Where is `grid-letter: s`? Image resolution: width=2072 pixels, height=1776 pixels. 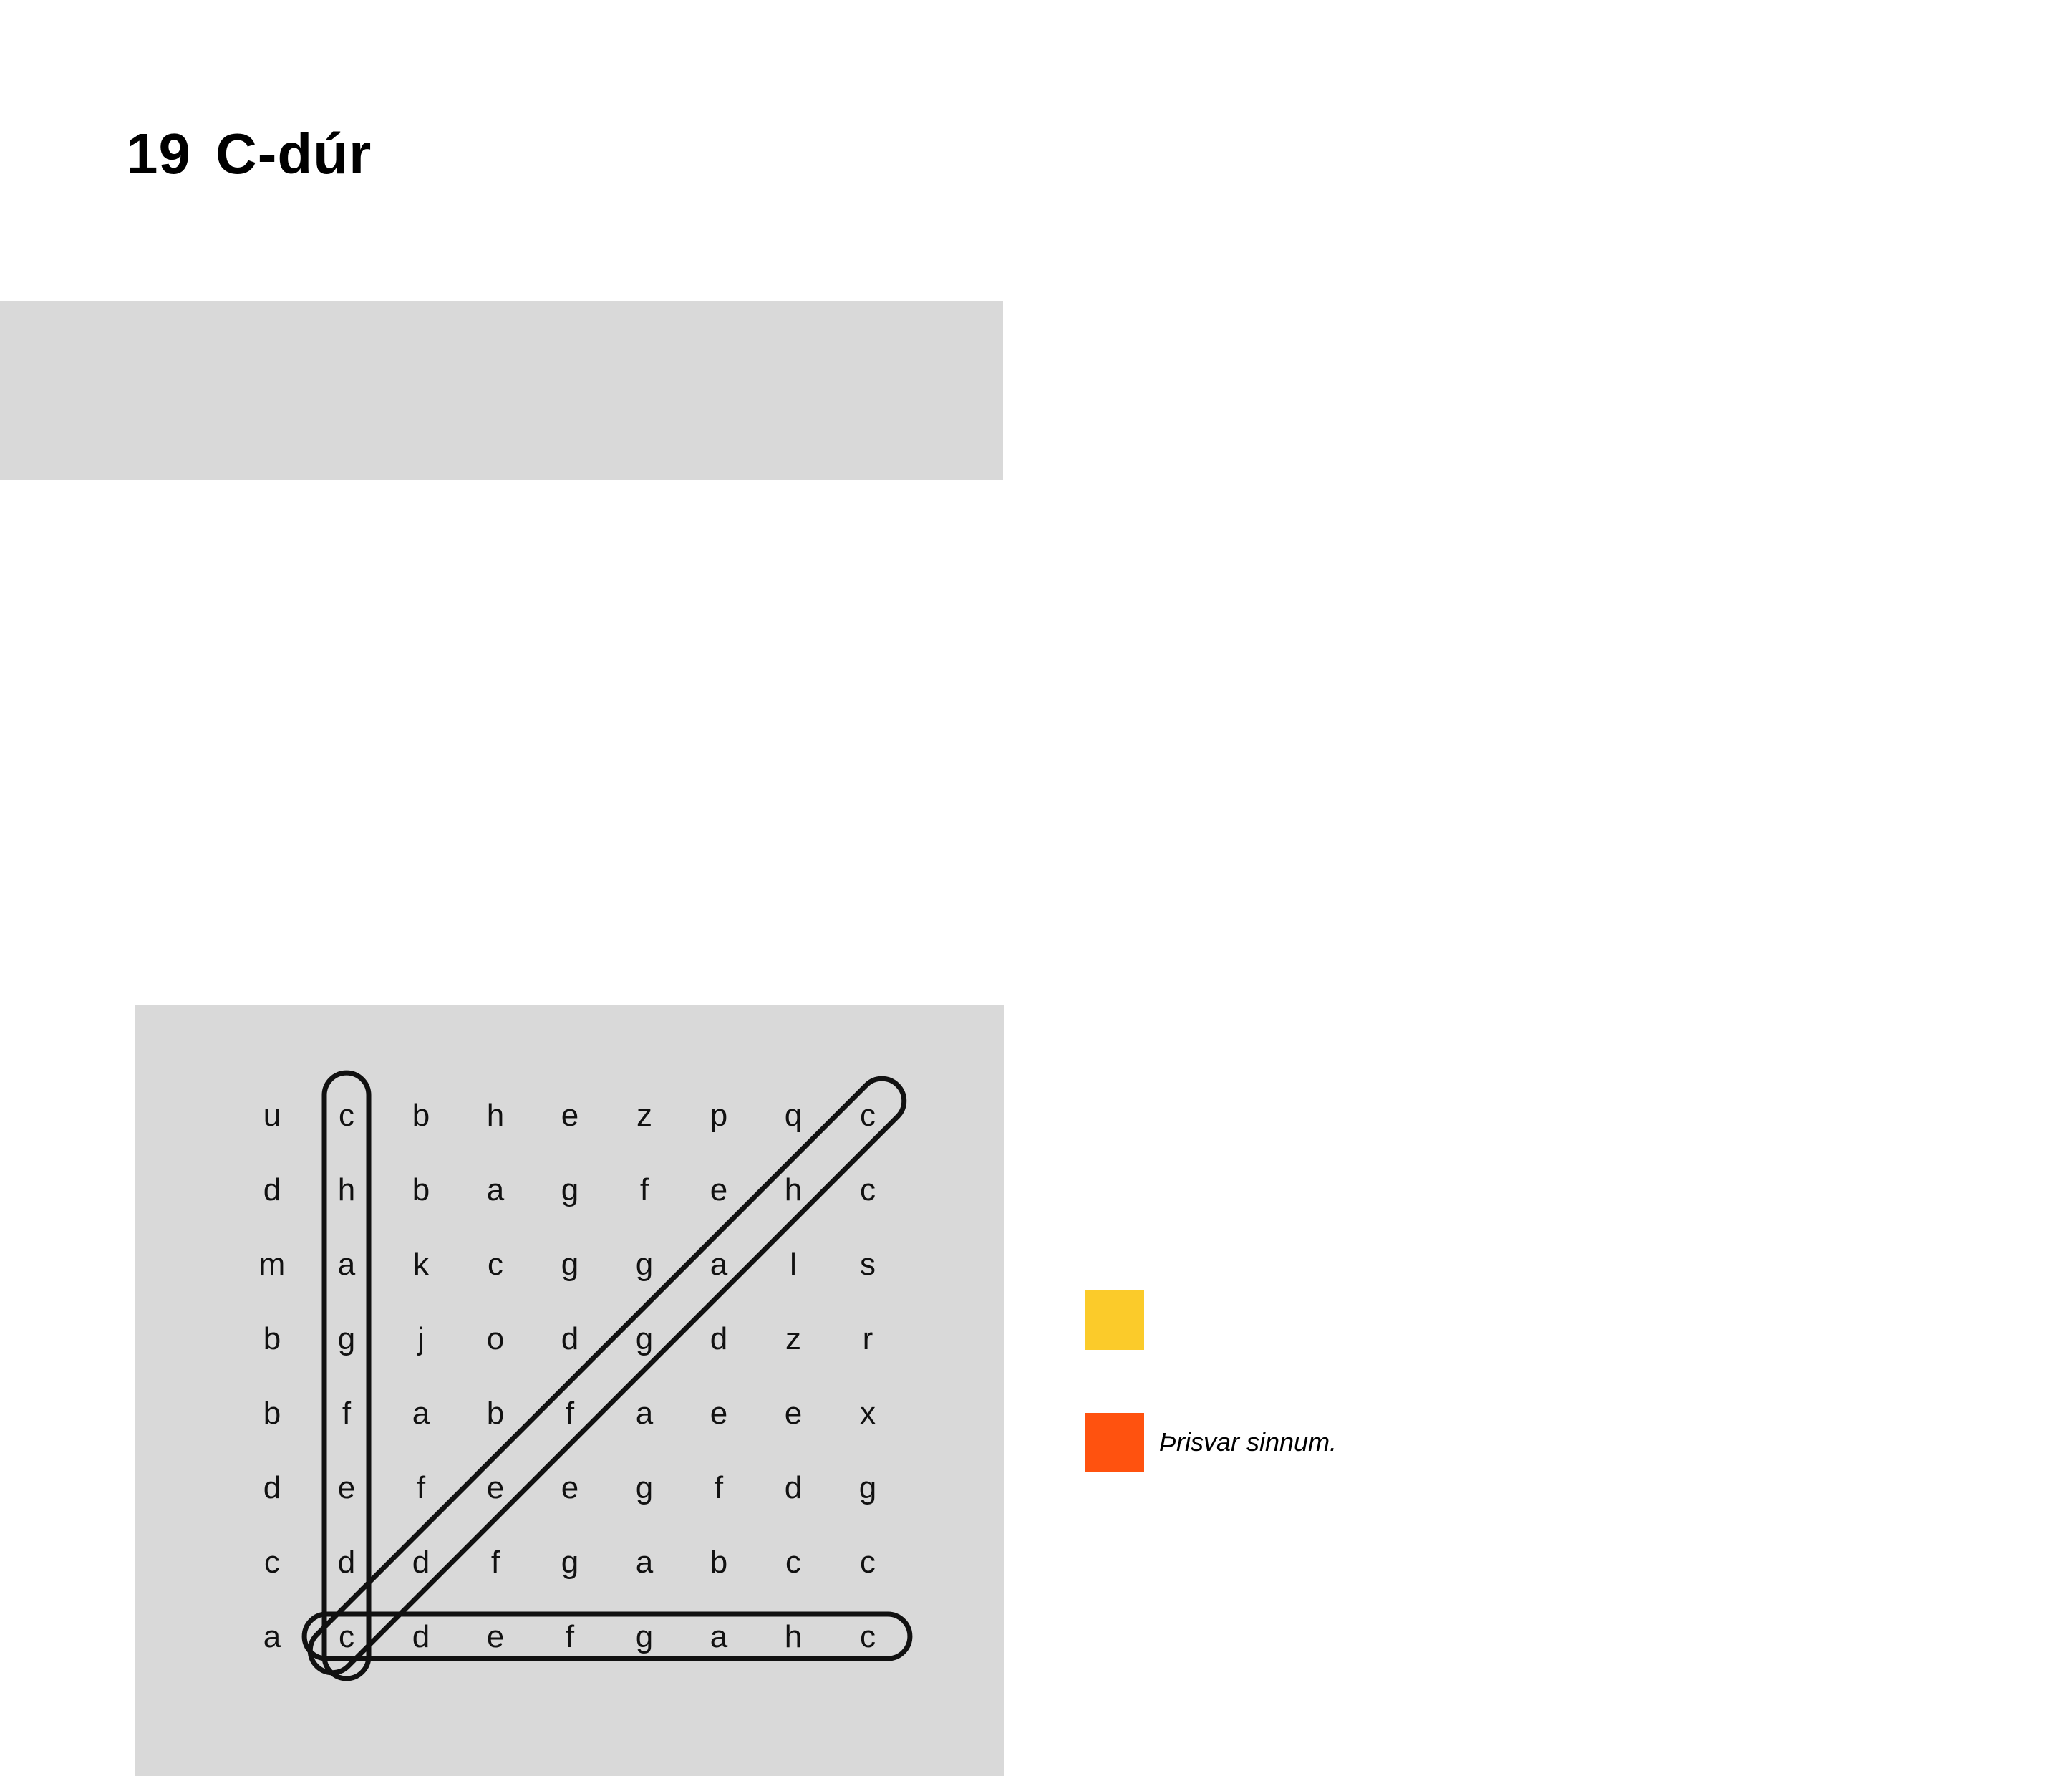
grid-letter: s is located at coordinates (868, 1264).